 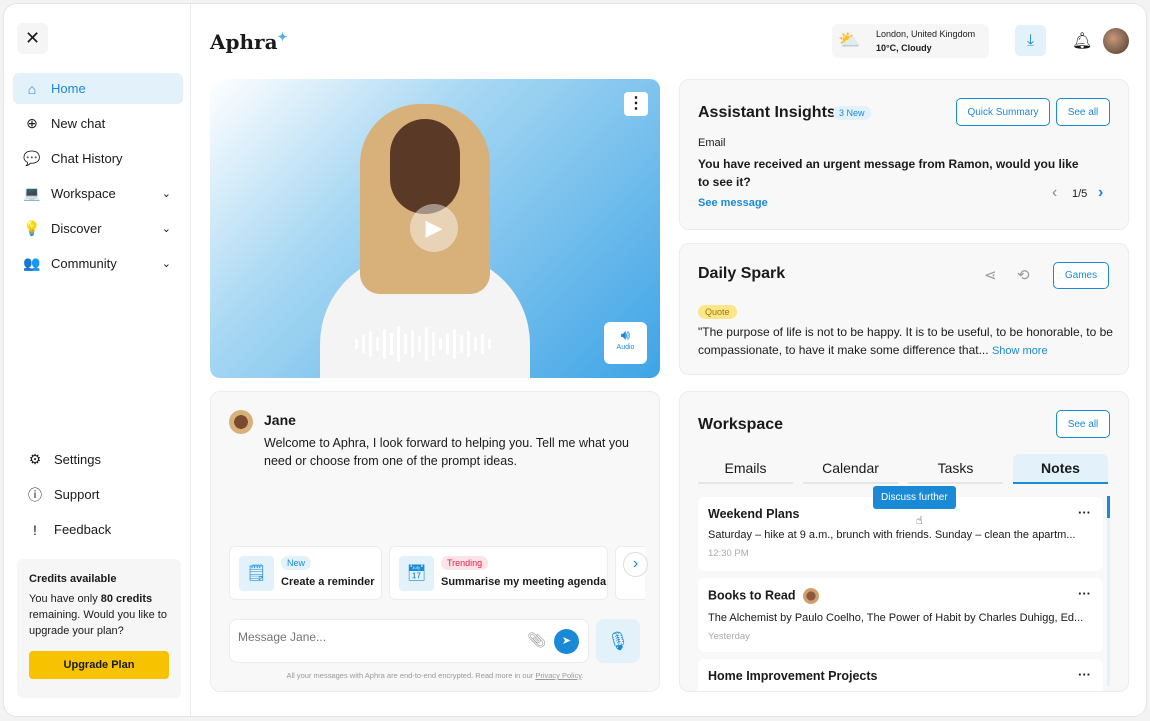 What do you see at coordinates (850, 469) in the screenshot?
I see `tab-calendar: Calendar` at bounding box center [850, 469].